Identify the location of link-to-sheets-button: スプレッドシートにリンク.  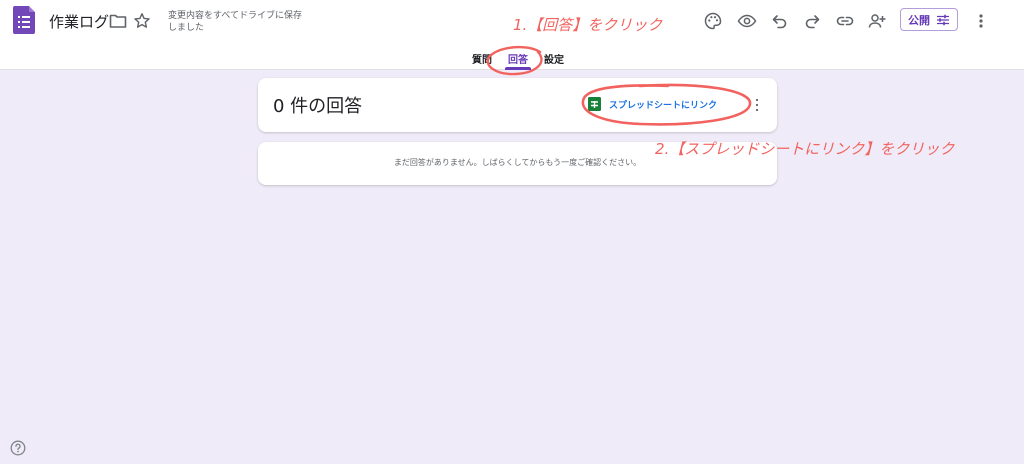
(652, 104).